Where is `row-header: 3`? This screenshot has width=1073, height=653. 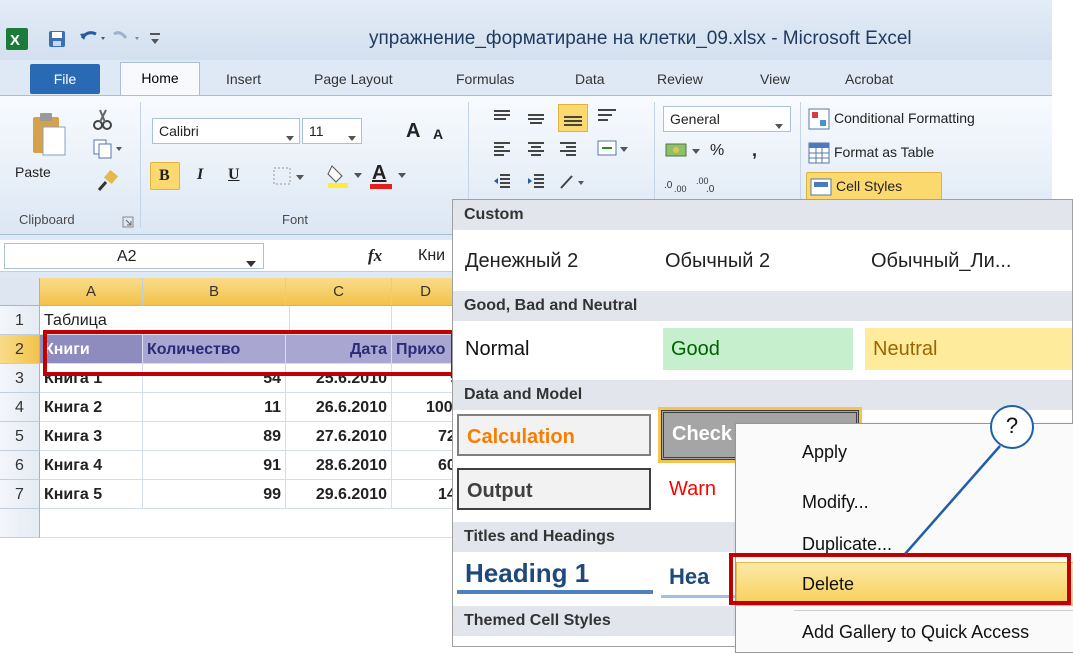 row-header: 3 is located at coordinates (20, 378).